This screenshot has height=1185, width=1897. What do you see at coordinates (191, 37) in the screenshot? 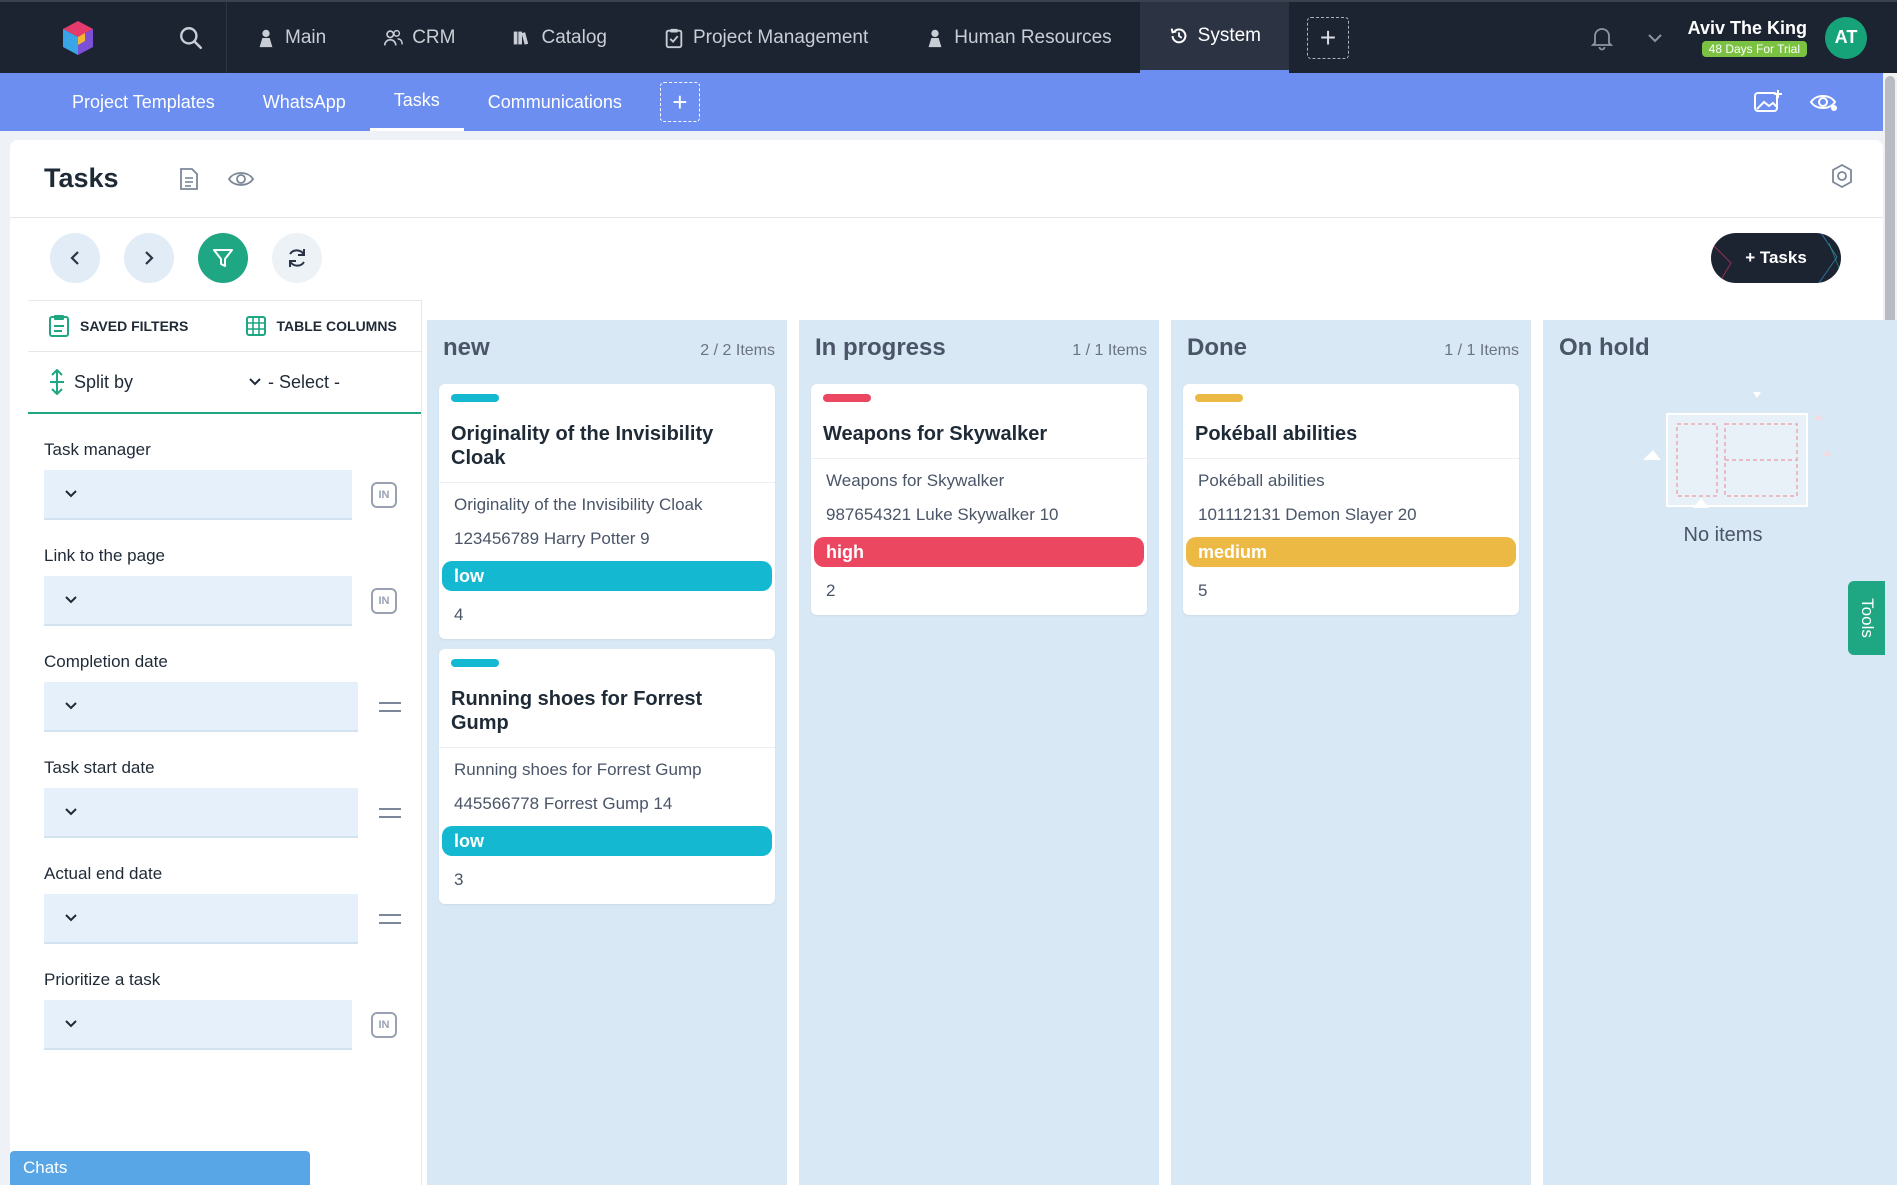
I see `search-button` at bounding box center [191, 37].